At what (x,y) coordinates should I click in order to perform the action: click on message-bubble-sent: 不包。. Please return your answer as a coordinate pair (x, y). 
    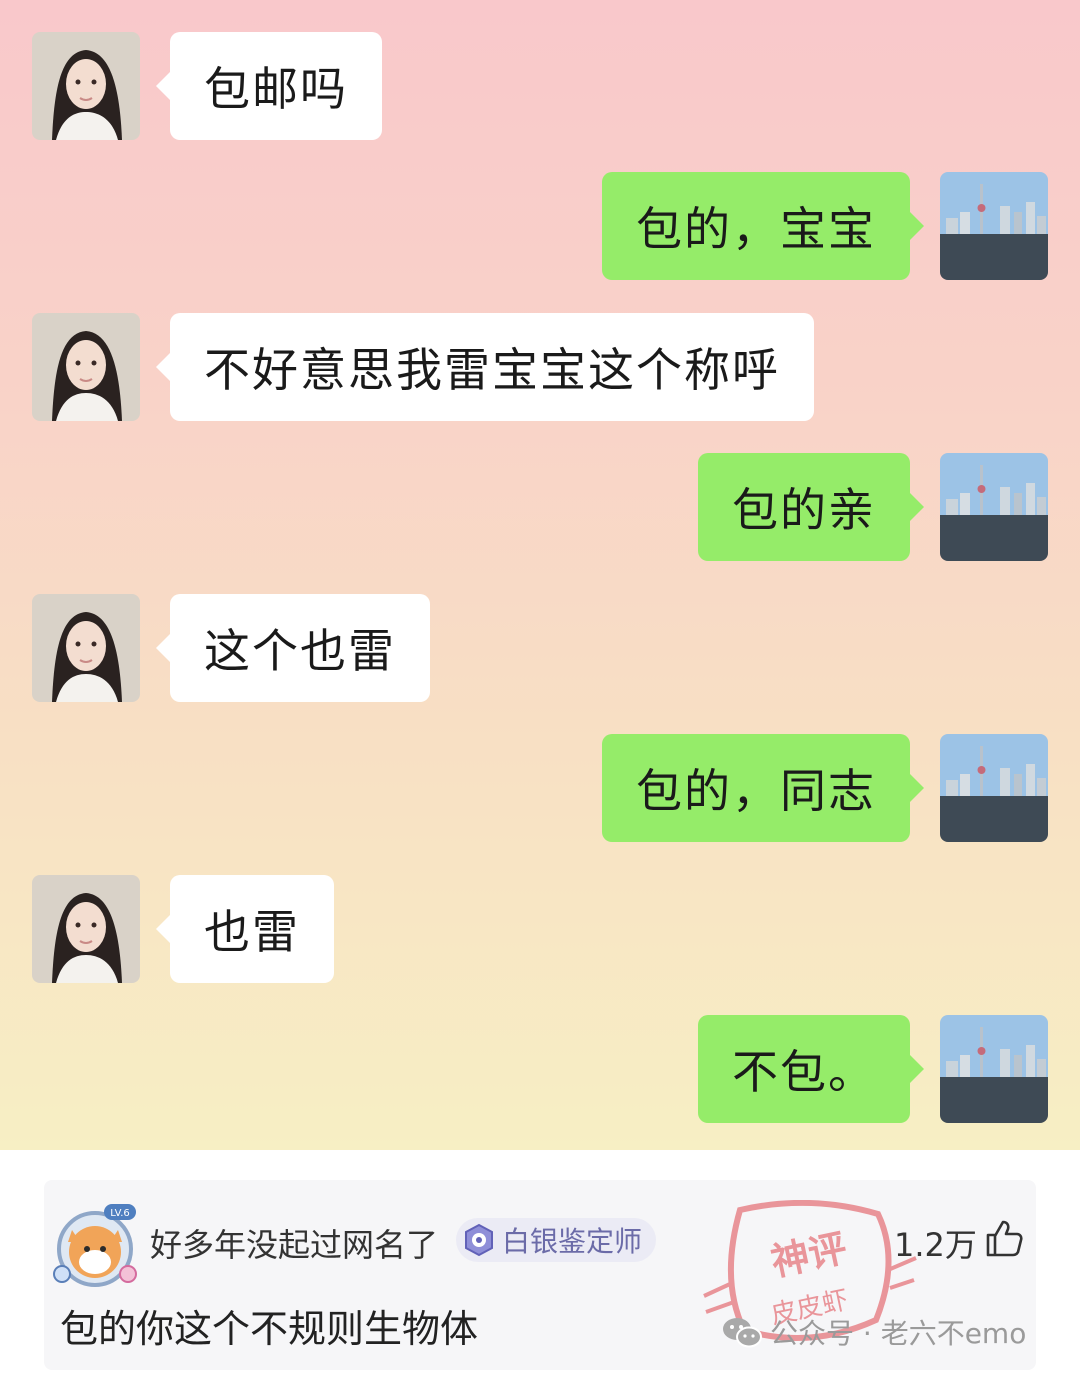
    Looking at the image, I should click on (811, 1069).